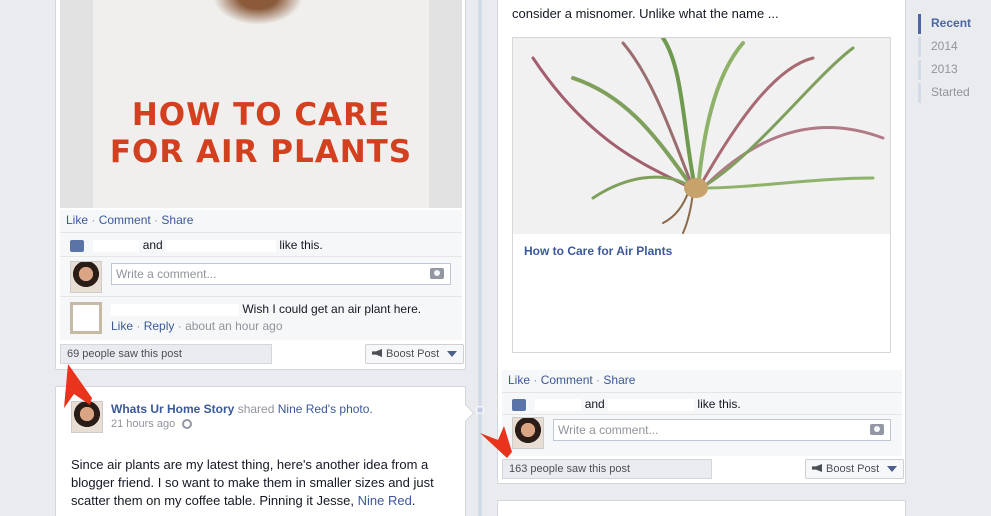 The width and height of the screenshot is (991, 516). What do you see at coordinates (480, 258) in the screenshot?
I see `timeline-spine` at bounding box center [480, 258].